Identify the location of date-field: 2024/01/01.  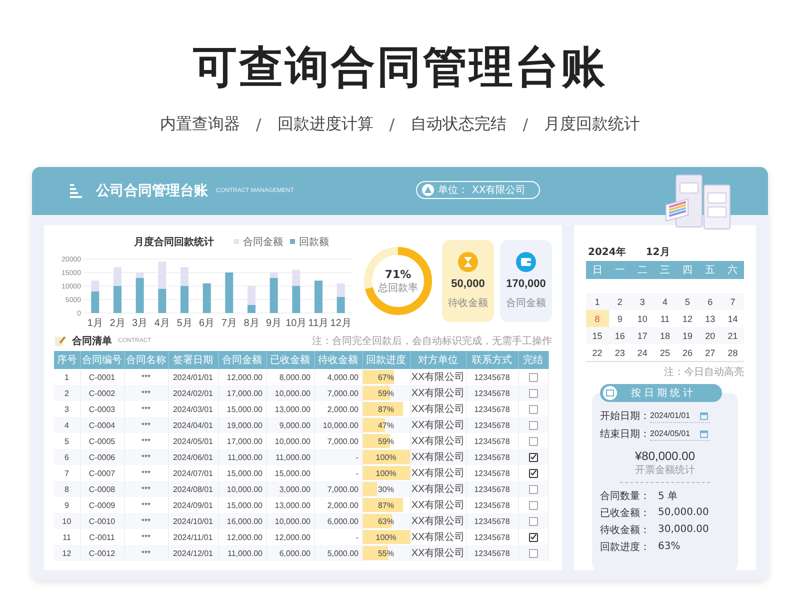
(680, 416).